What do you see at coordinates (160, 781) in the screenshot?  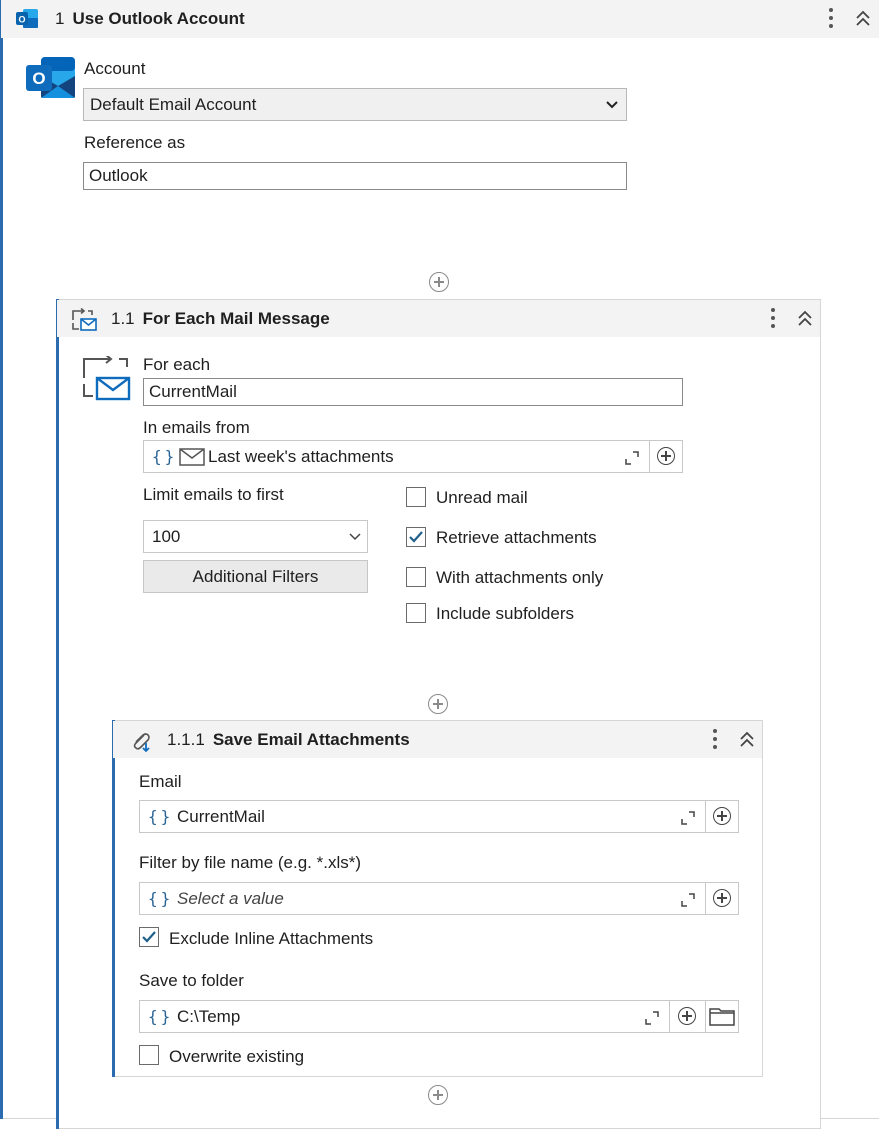 I see `email-label: Email` at bounding box center [160, 781].